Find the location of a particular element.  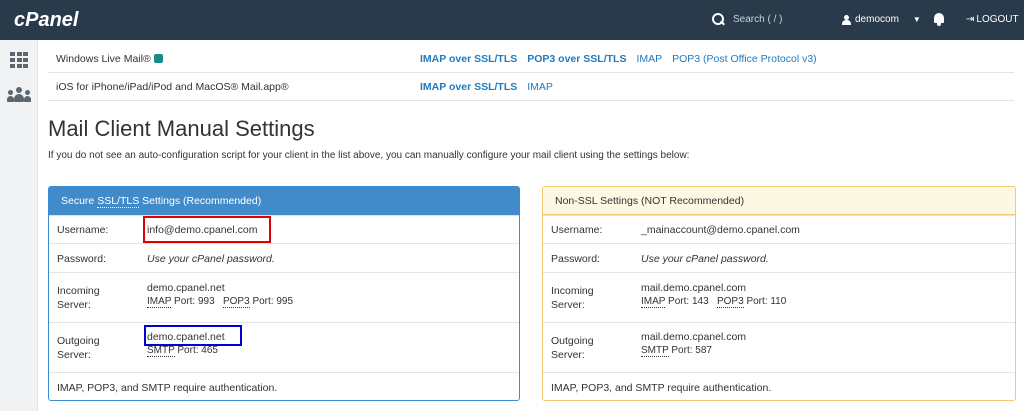

logout-button: ⇥ LOGOUT is located at coordinates (992, 19).